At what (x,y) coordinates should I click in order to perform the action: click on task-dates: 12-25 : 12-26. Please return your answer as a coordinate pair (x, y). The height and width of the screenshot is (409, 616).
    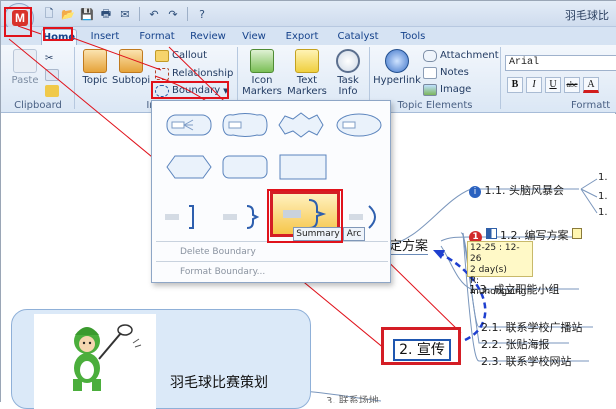
    Looking at the image, I should click on (495, 253).